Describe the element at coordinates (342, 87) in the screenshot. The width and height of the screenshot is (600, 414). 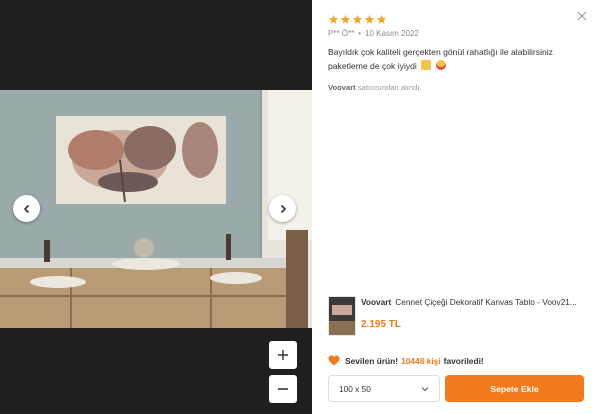
I see `seller-name: Voovart` at that location.